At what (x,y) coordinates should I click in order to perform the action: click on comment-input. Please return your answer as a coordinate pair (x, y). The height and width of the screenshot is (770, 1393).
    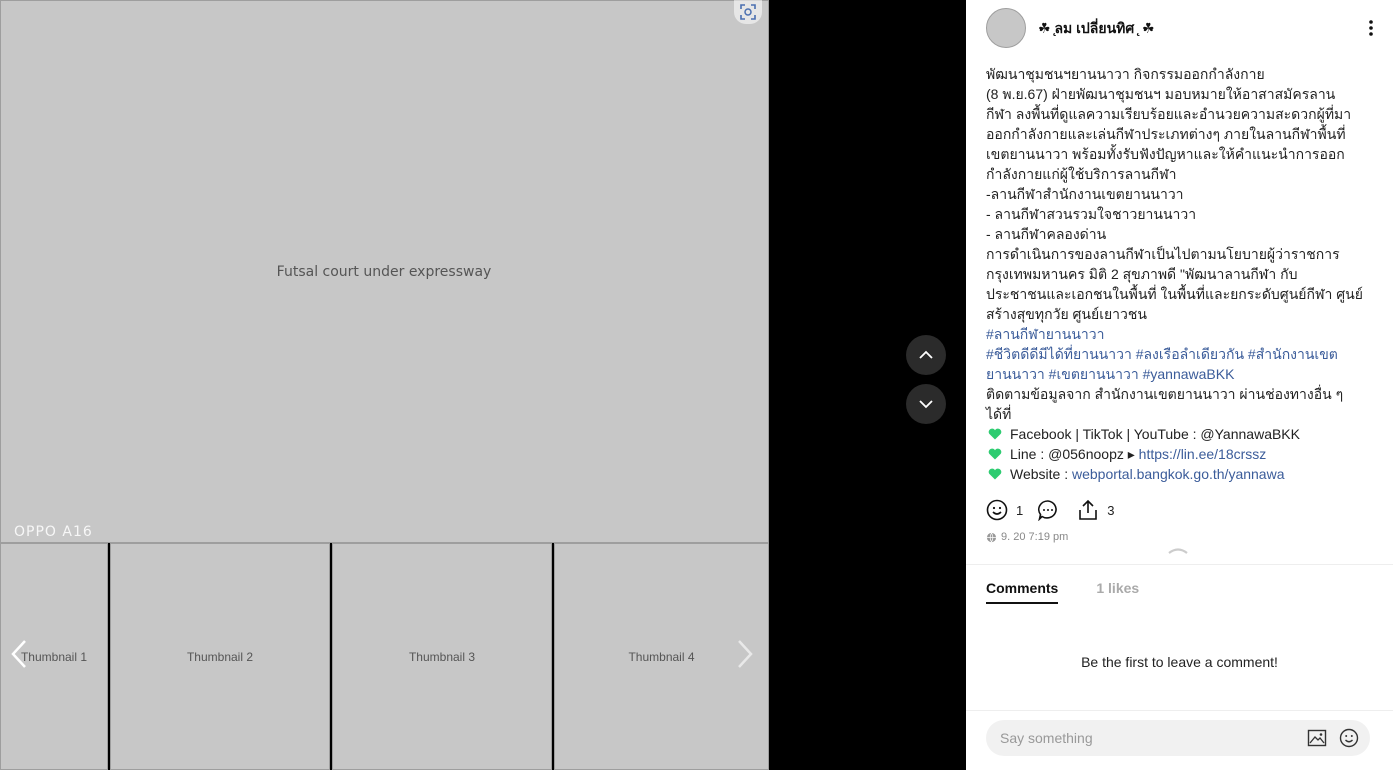
    Looking at the image, I should click on (1146, 738).